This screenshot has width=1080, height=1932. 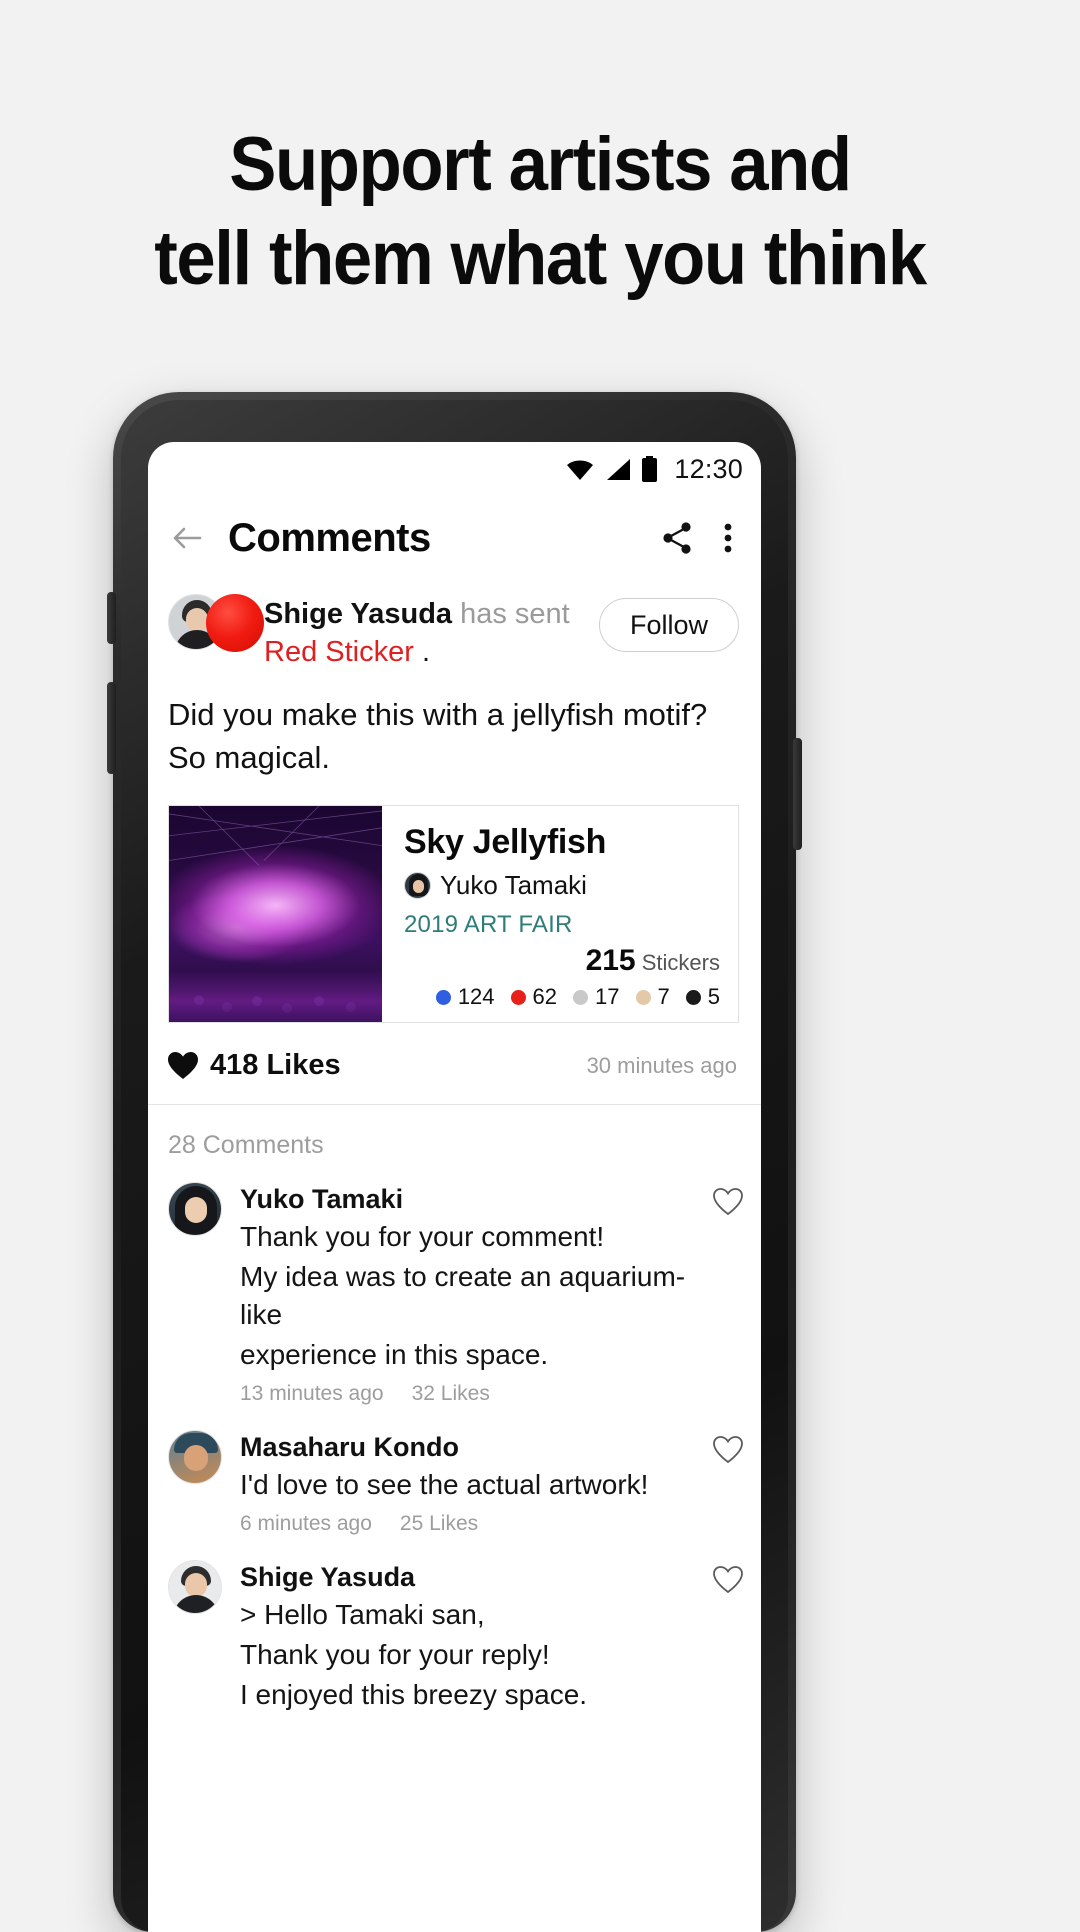 I want to click on battery-full-icon, so click(x=649, y=469).